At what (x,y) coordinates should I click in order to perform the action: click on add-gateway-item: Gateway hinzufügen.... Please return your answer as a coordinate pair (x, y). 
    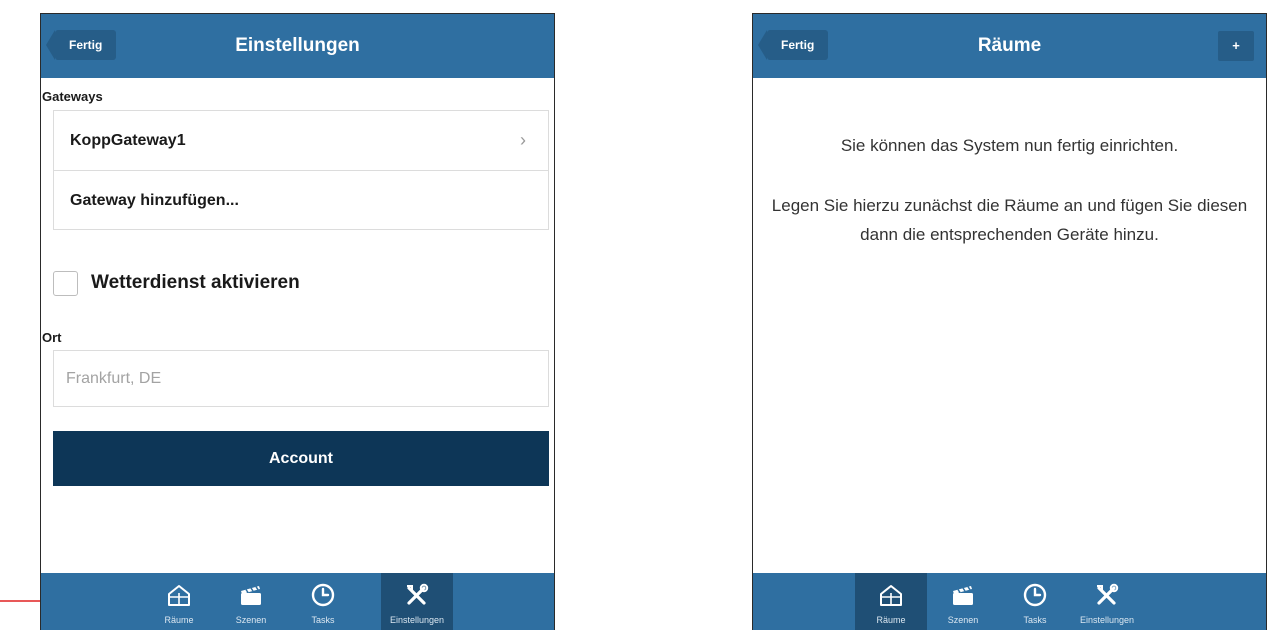
    Looking at the image, I should click on (301, 199).